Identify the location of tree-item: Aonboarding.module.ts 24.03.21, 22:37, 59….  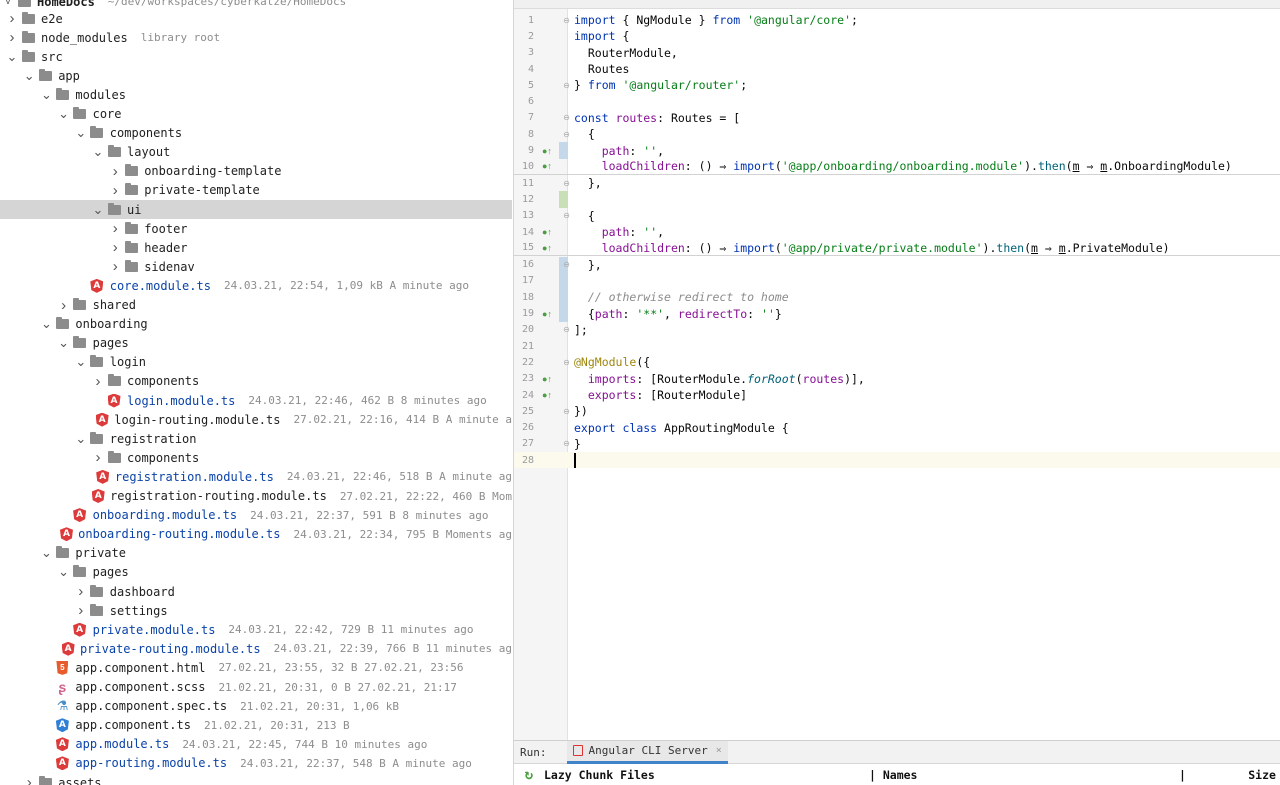
(256, 515).